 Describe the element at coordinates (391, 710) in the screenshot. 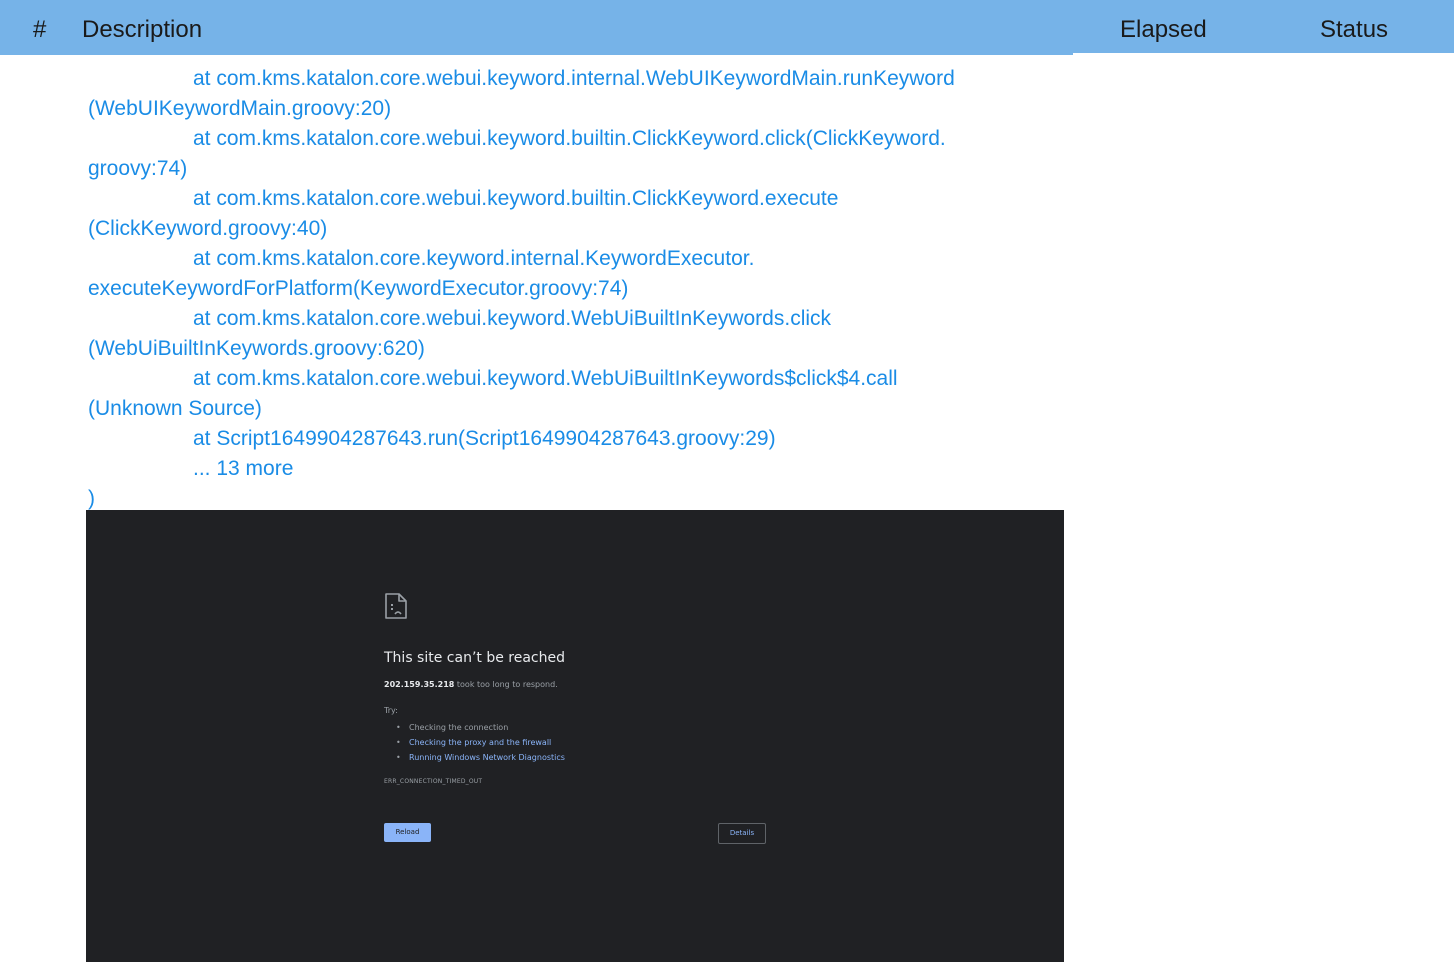

I see `try-label: Try:` at that location.